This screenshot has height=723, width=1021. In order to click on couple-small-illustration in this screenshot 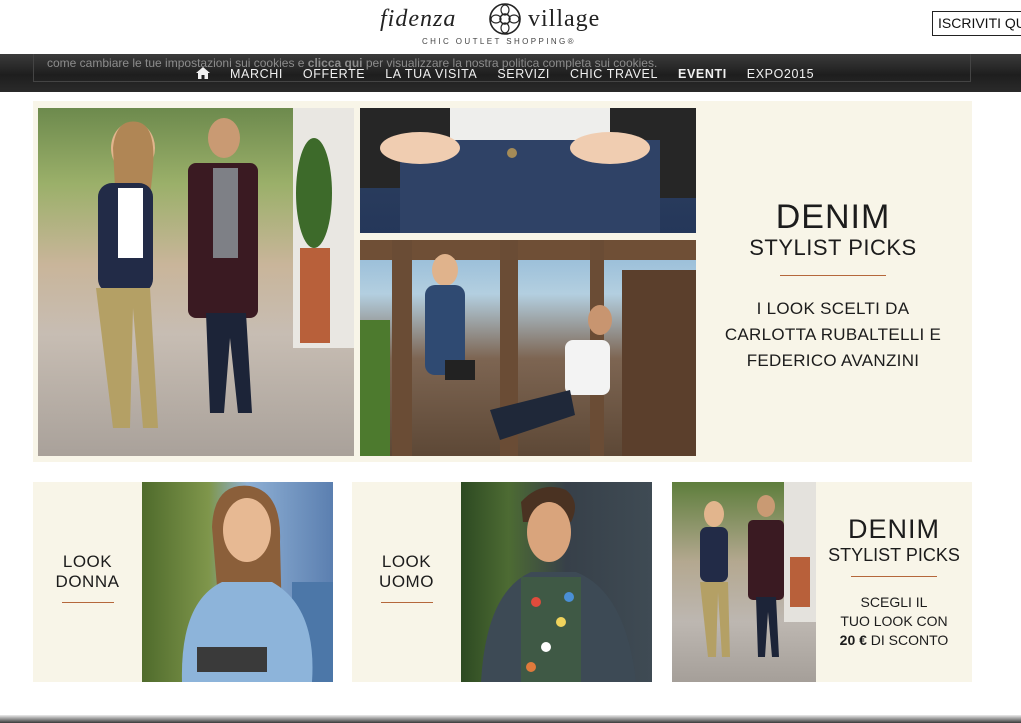, I will do `click(758, 569)`.